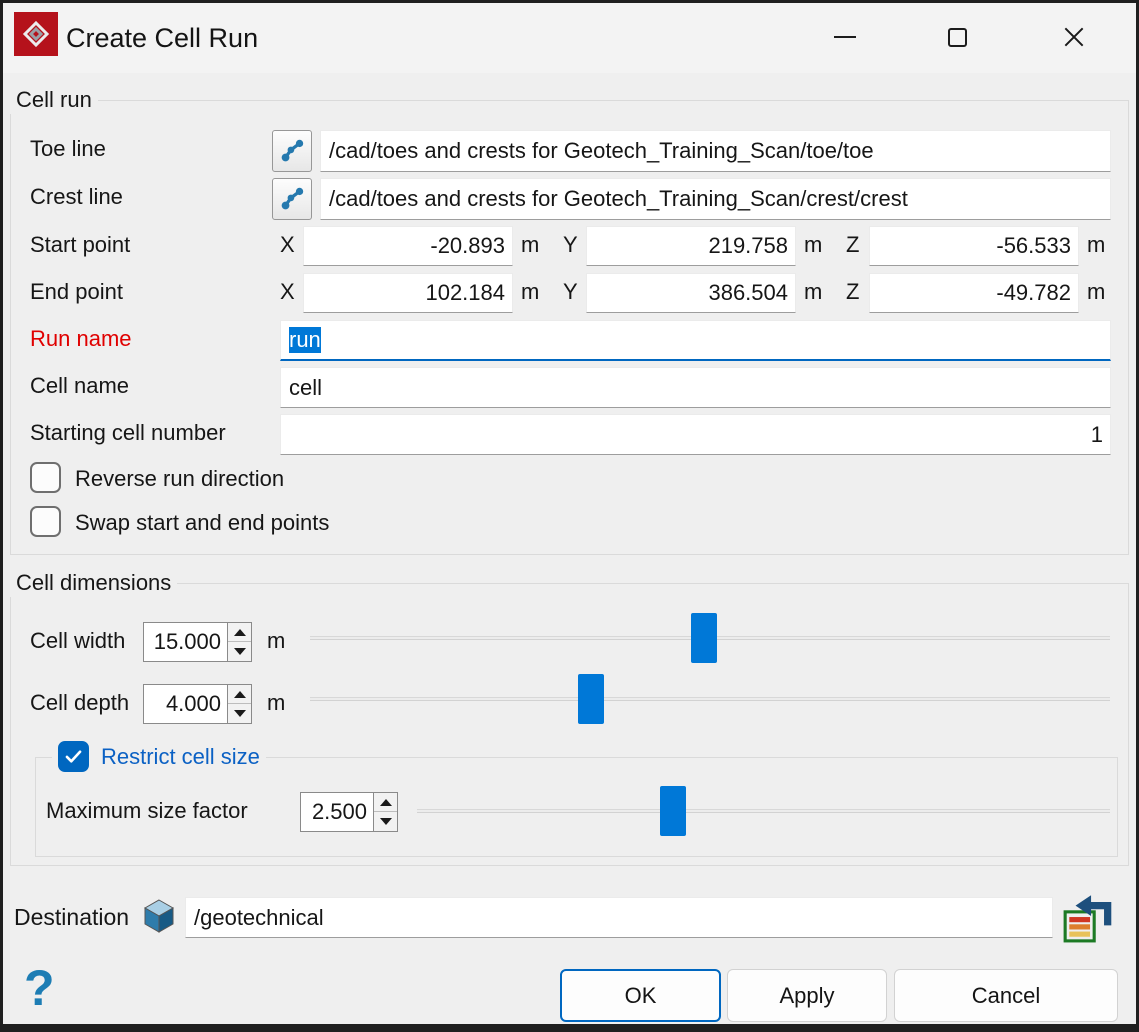 This screenshot has height=1032, width=1139. I want to click on start-z-input: -56.533, so click(974, 246).